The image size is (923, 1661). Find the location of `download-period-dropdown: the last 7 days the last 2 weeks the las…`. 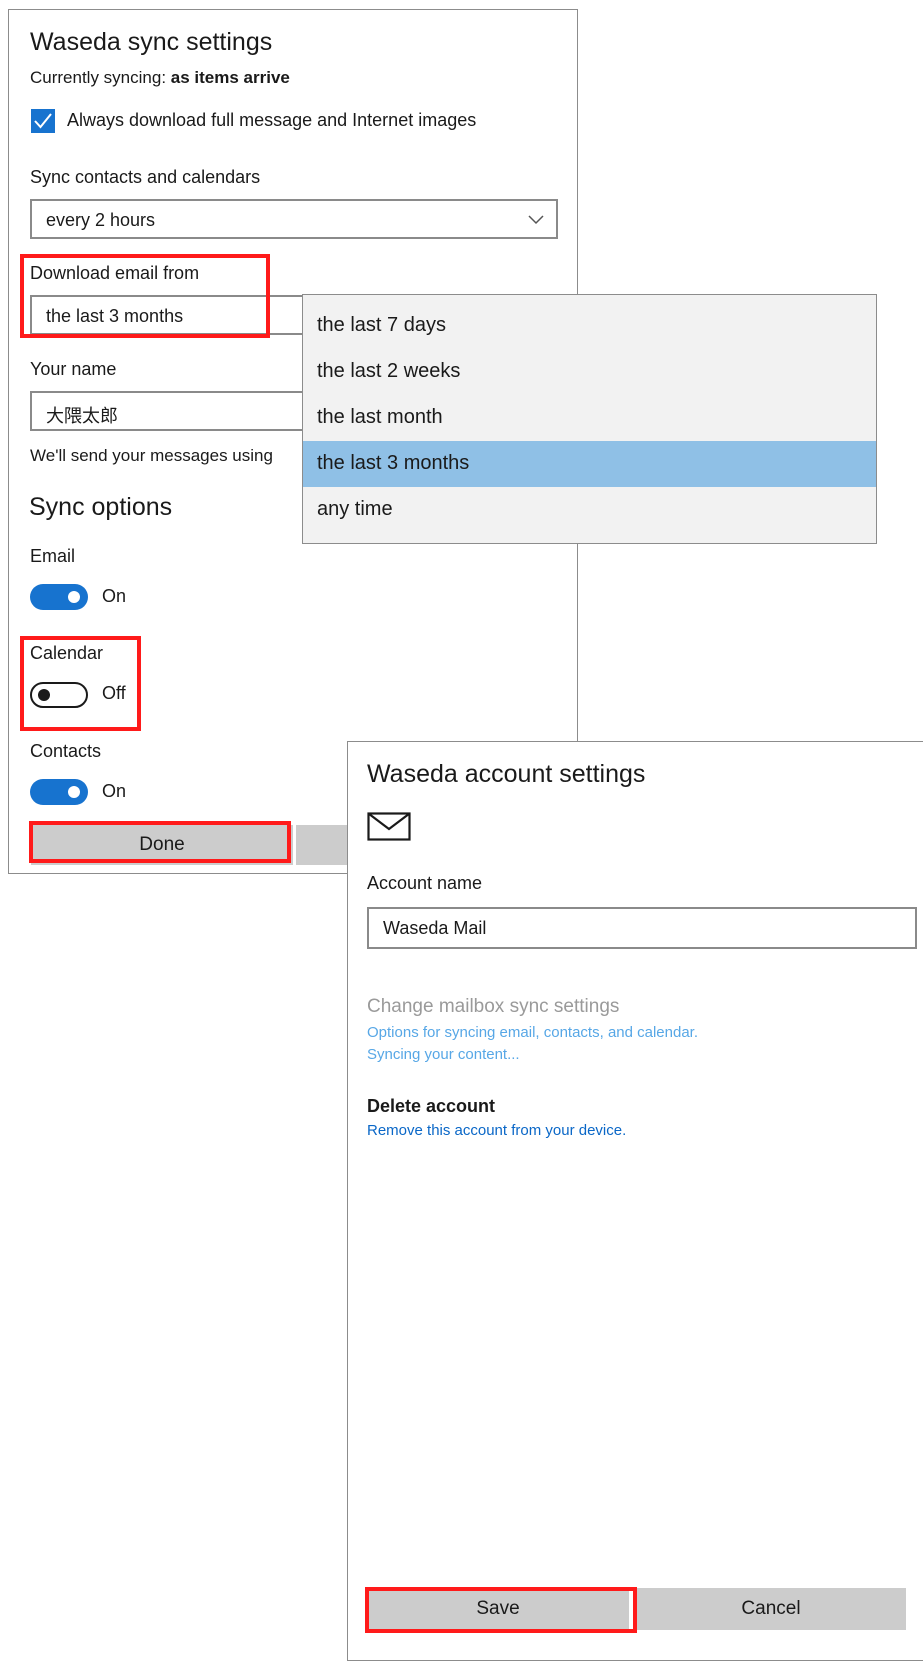

download-period-dropdown: the last 7 days the last 2 weeks the las… is located at coordinates (589, 419).